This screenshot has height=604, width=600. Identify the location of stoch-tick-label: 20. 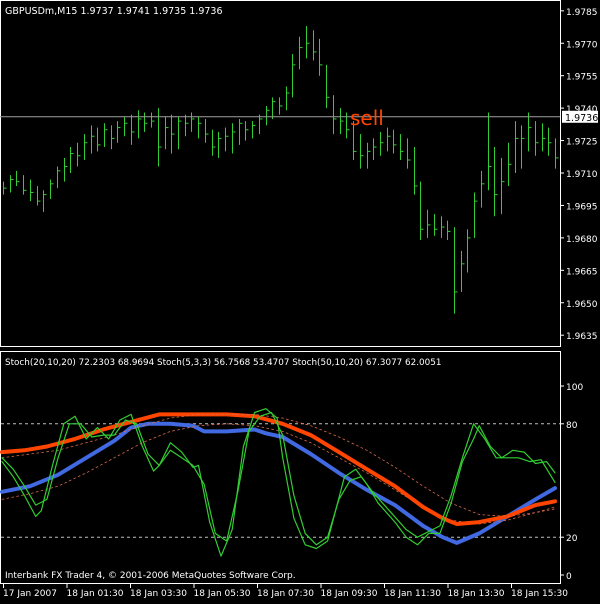
(572, 539).